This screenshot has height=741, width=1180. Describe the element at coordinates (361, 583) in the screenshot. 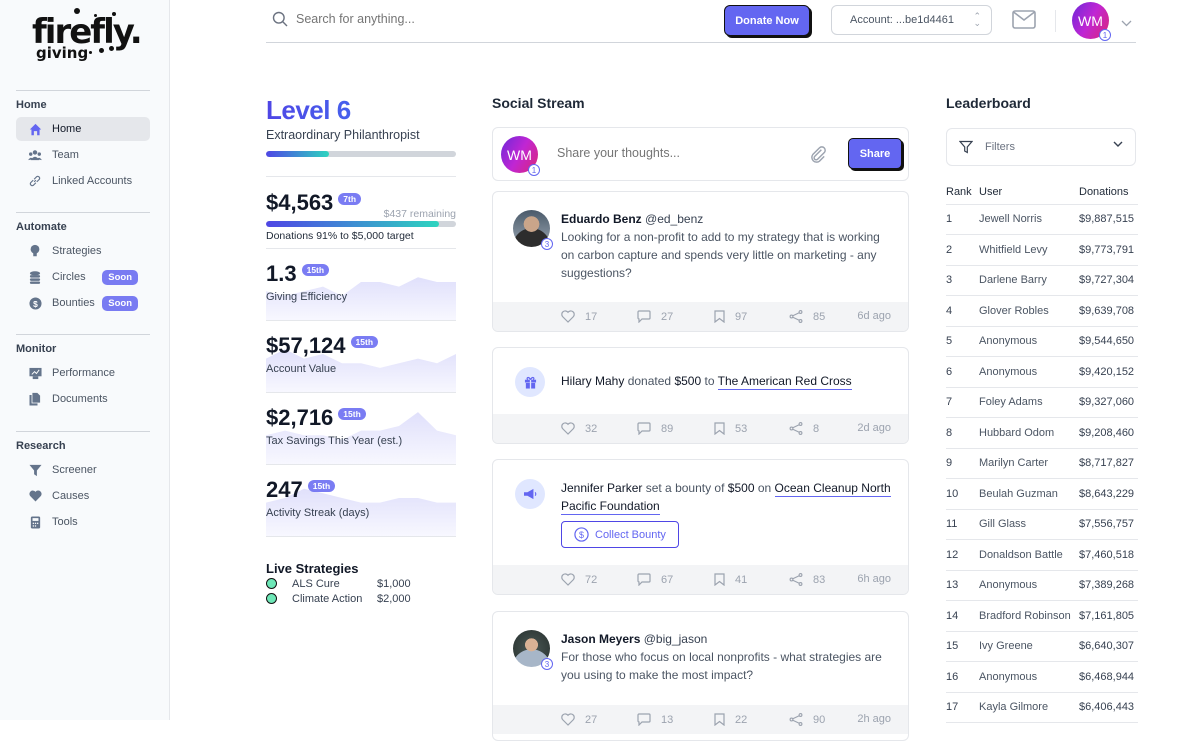

I see `strategy-item: ALS Cure $1,000` at that location.